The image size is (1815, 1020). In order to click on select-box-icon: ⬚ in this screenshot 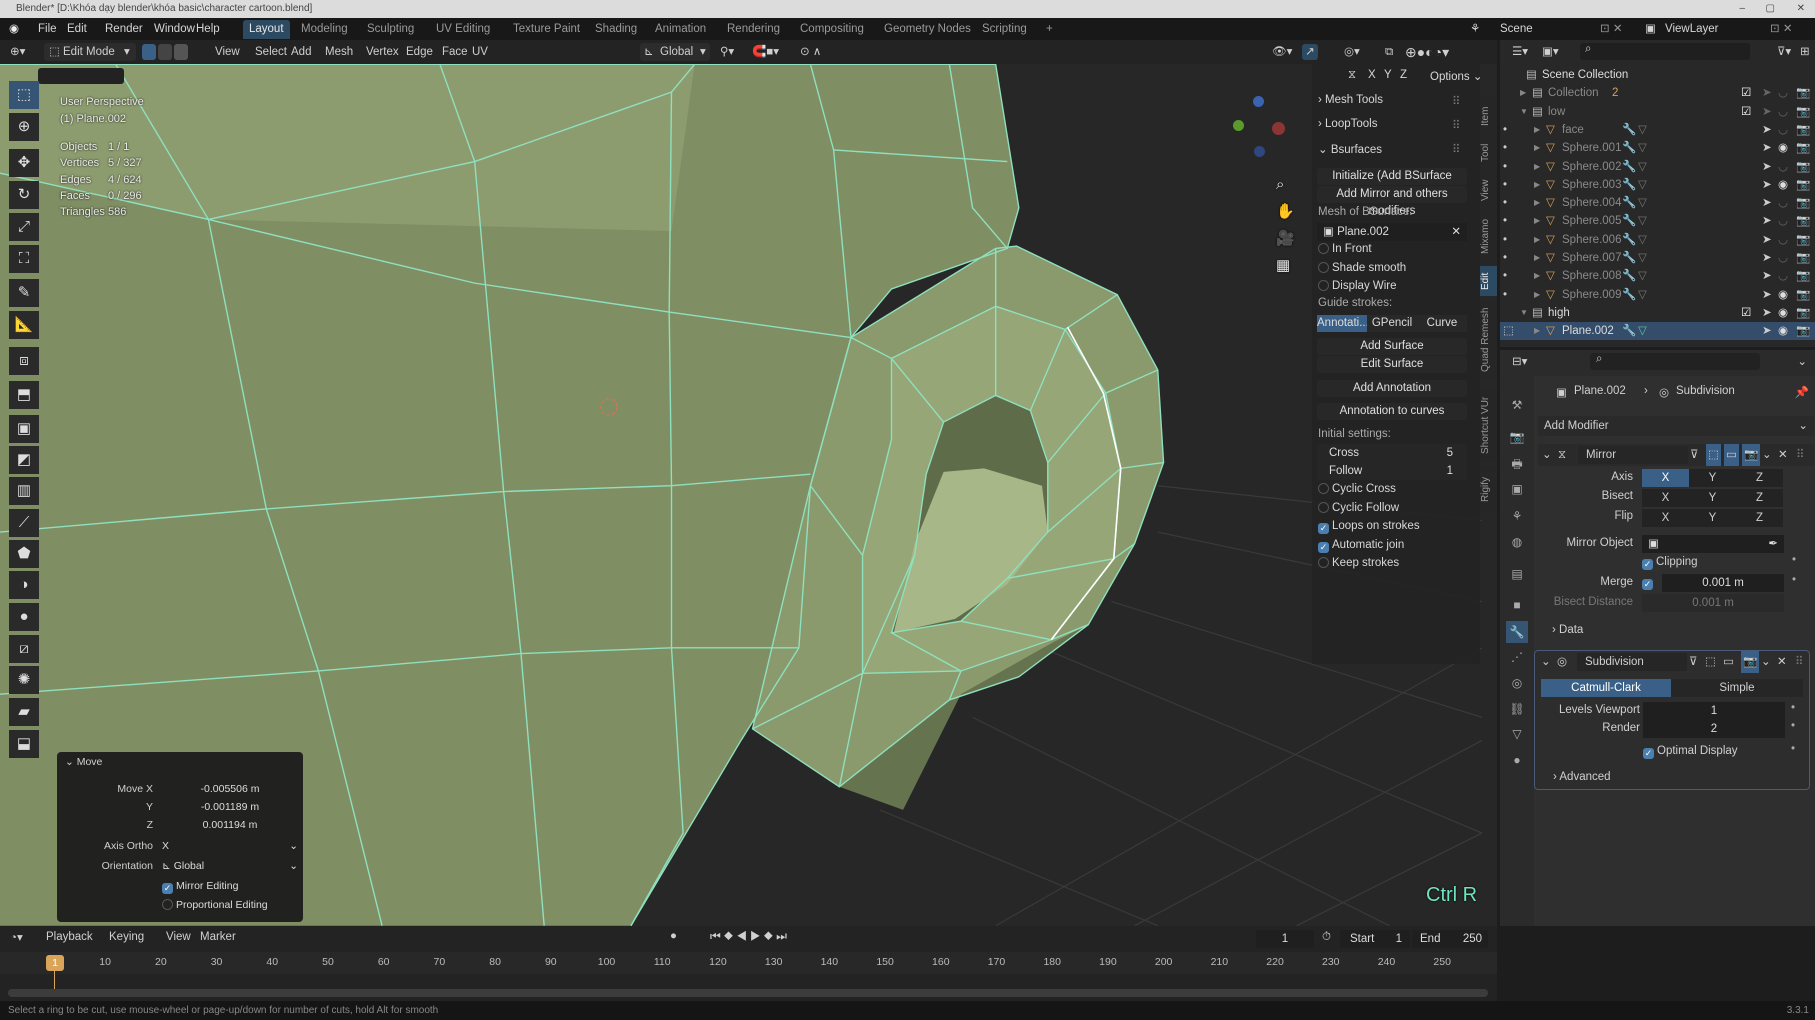, I will do `click(24, 95)`.